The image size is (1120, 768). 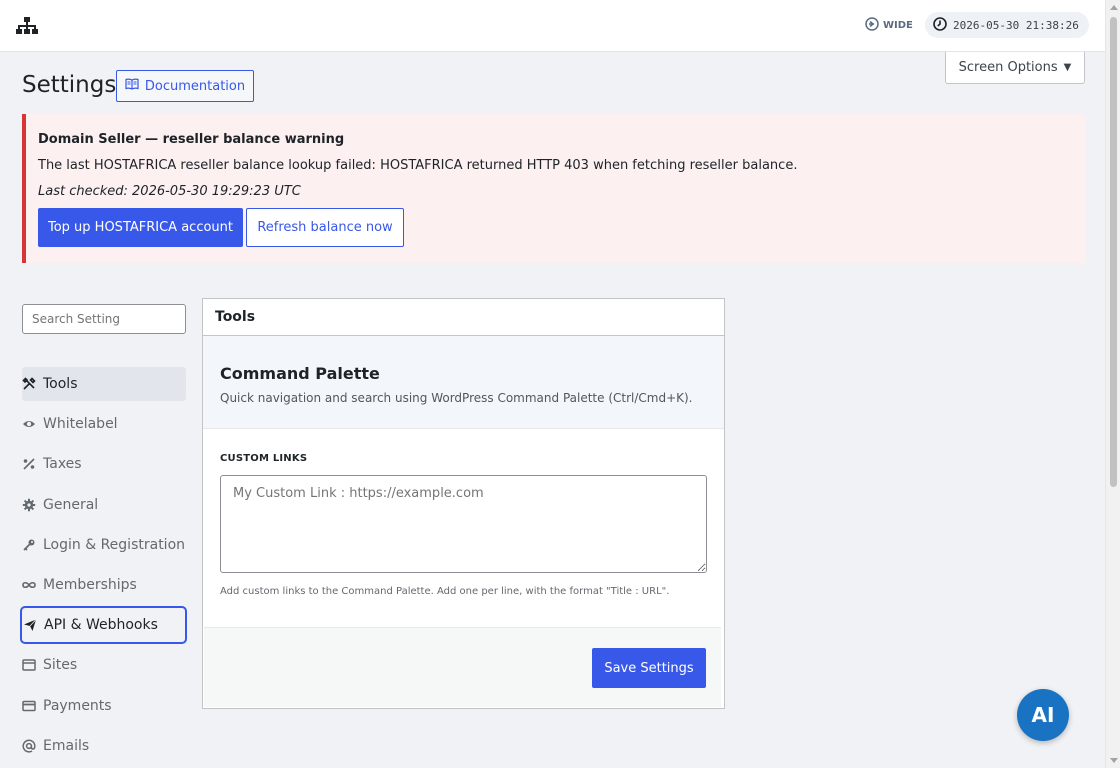 I want to click on wide-toggle: WIDE, so click(x=889, y=25).